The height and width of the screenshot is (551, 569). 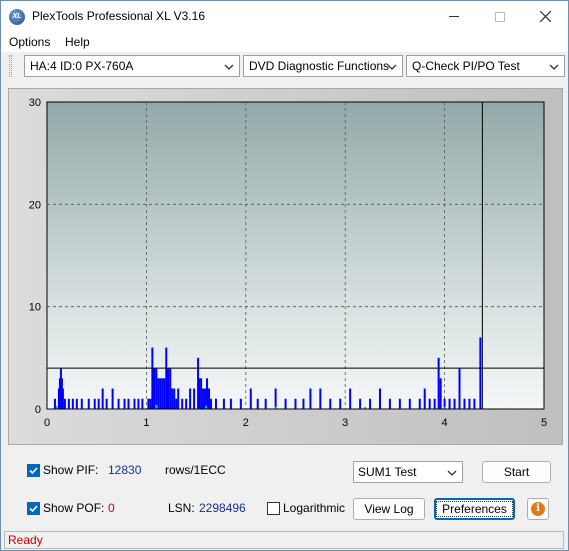 I want to click on menu-options: Options, so click(x=29, y=42).